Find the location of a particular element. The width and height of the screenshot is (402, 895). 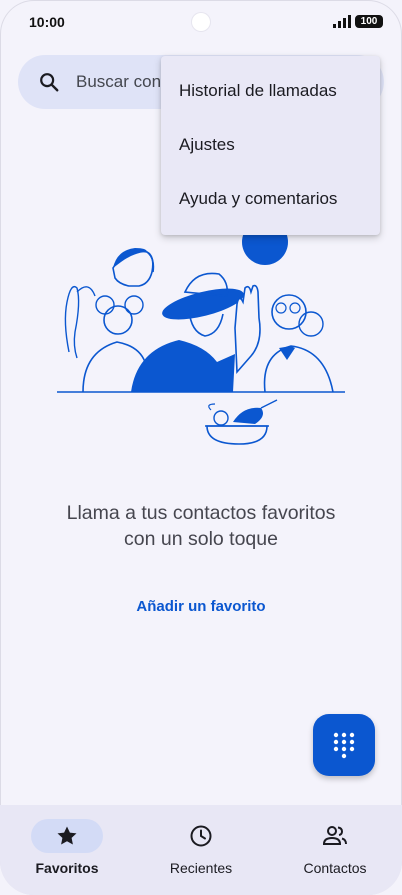

clock-icon is located at coordinates (201, 836).